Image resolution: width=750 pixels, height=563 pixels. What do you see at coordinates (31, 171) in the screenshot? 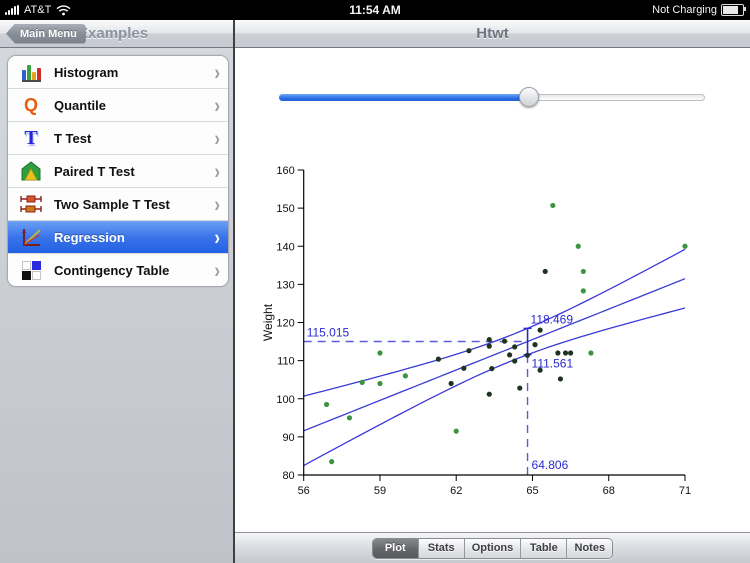
I see `paired-t-test-icon` at bounding box center [31, 171].